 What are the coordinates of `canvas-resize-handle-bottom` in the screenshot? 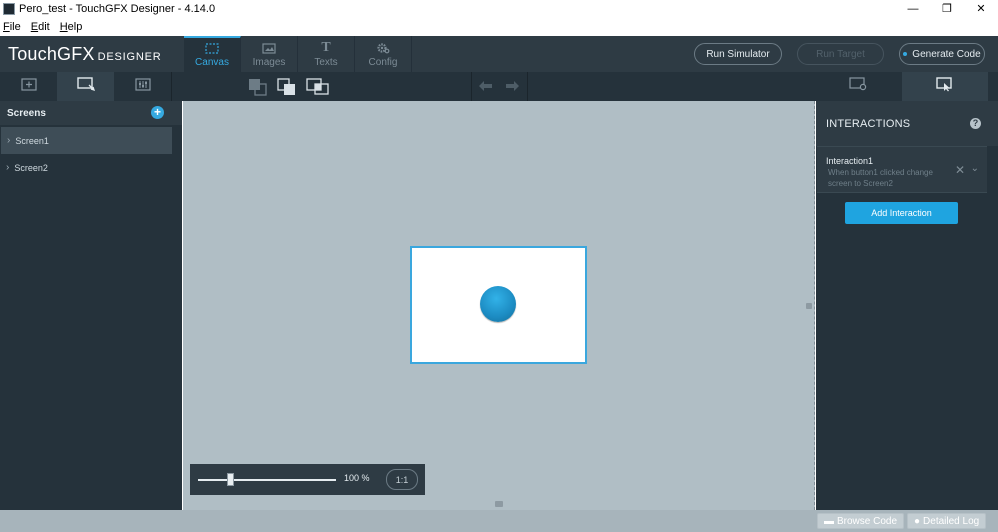 It's located at (499, 504).